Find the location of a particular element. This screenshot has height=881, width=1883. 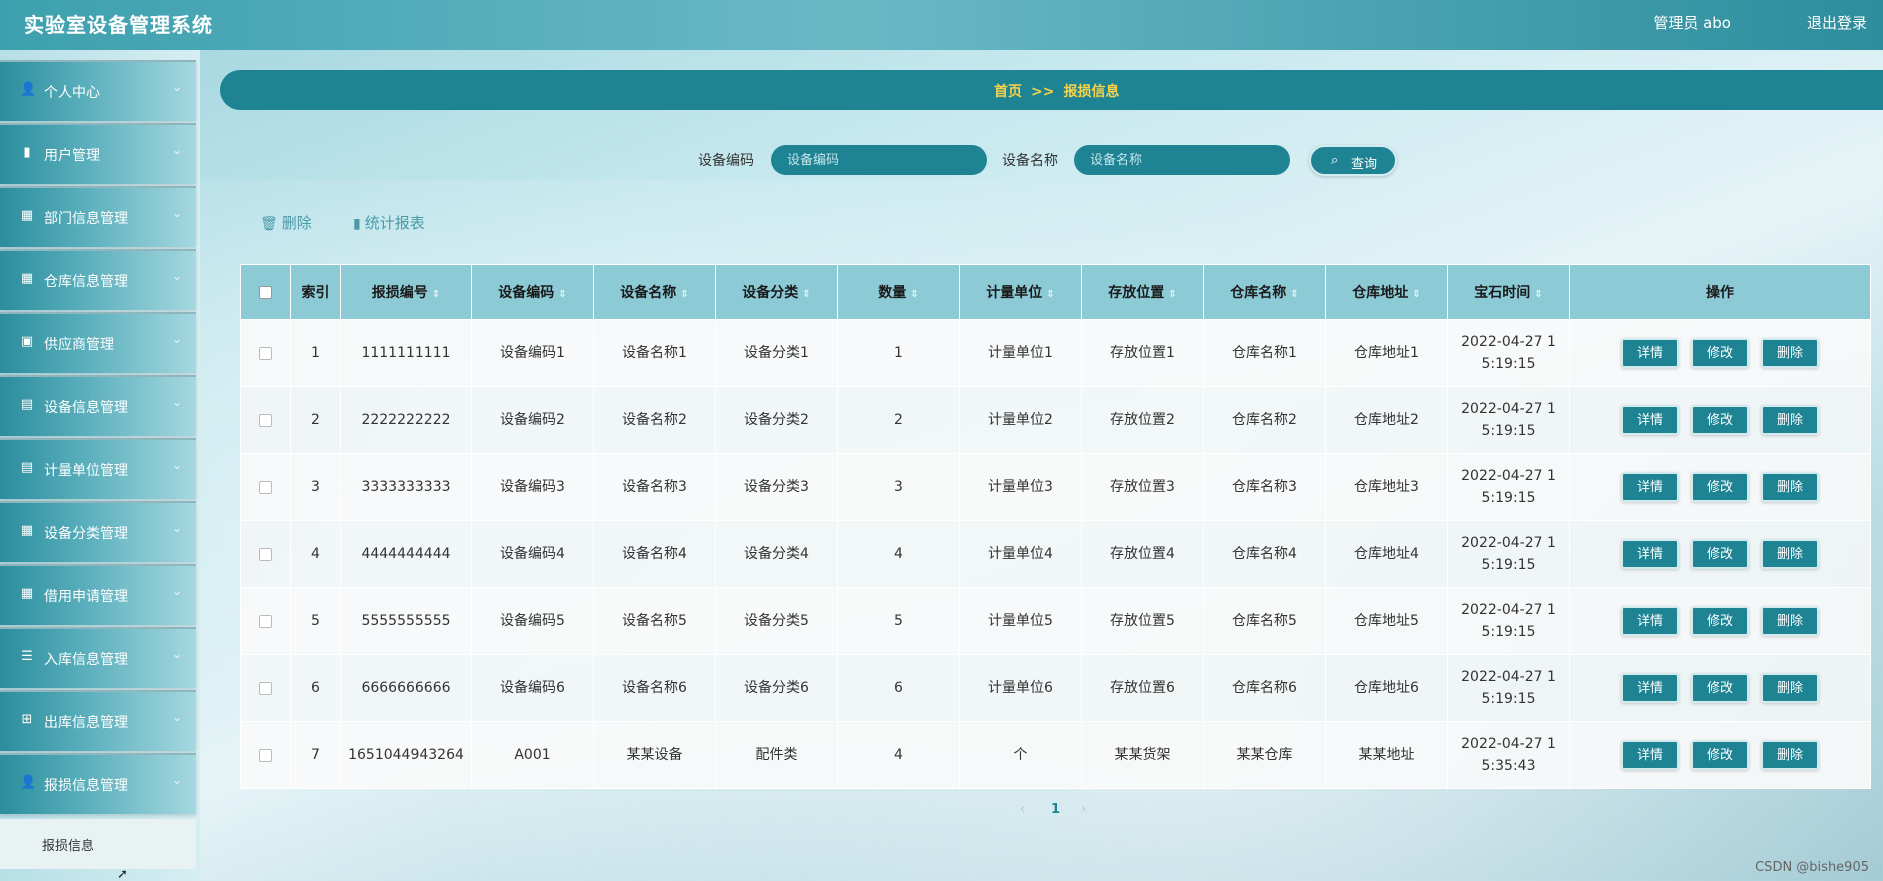

column-header: 设备编码 ⇕ is located at coordinates (532, 292).